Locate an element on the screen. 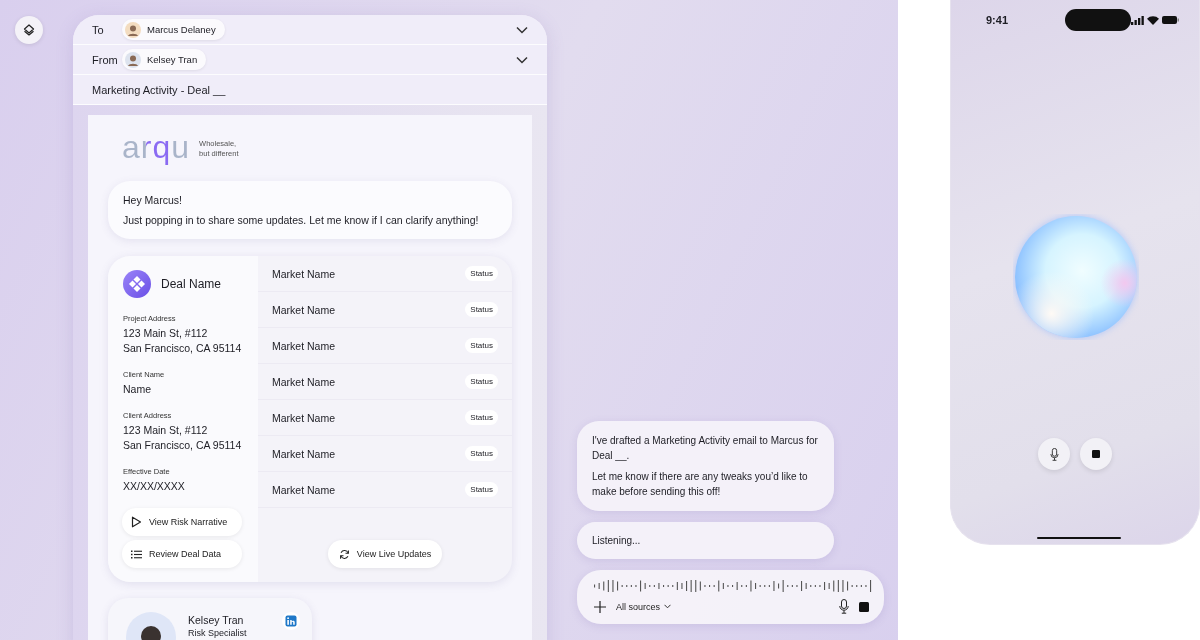 The image size is (1200, 640). deal-title: Deal Name is located at coordinates (191, 284).